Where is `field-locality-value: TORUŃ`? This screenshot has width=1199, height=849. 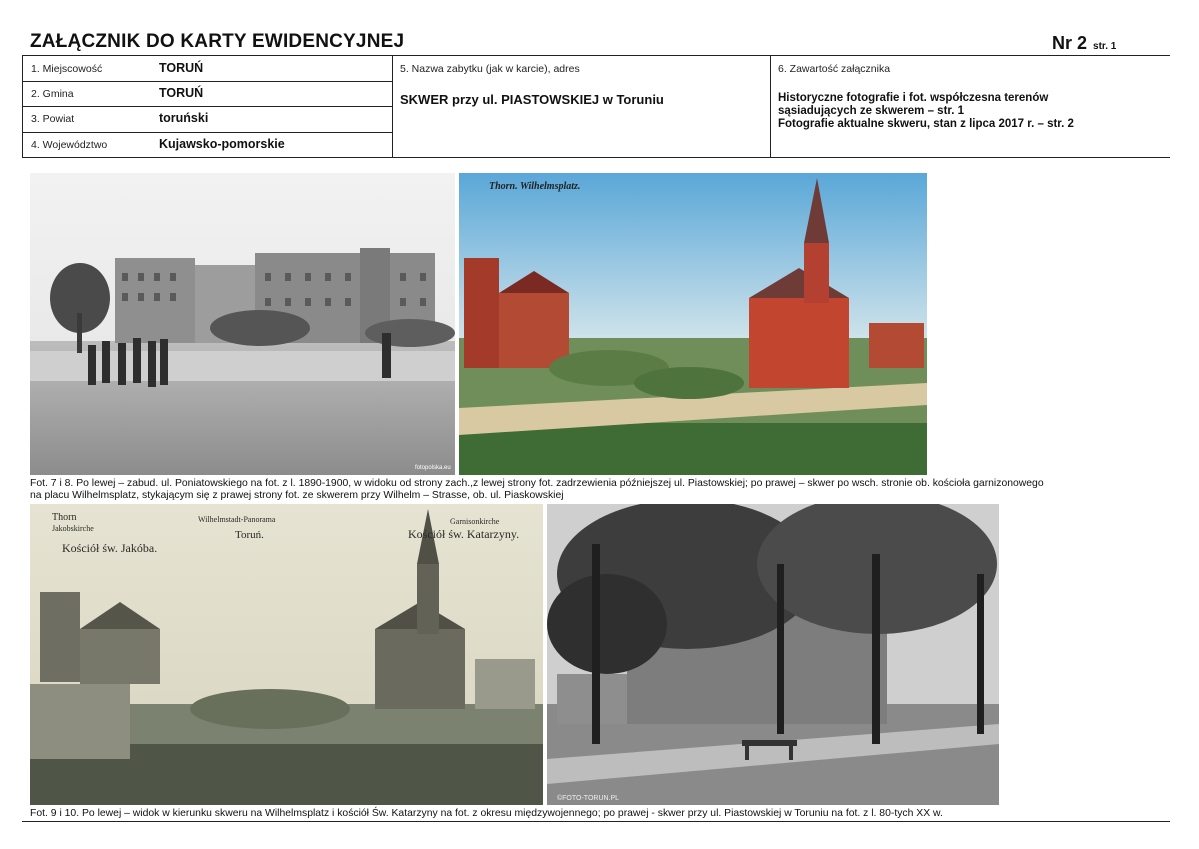 field-locality-value: TORUŃ is located at coordinates (181, 68).